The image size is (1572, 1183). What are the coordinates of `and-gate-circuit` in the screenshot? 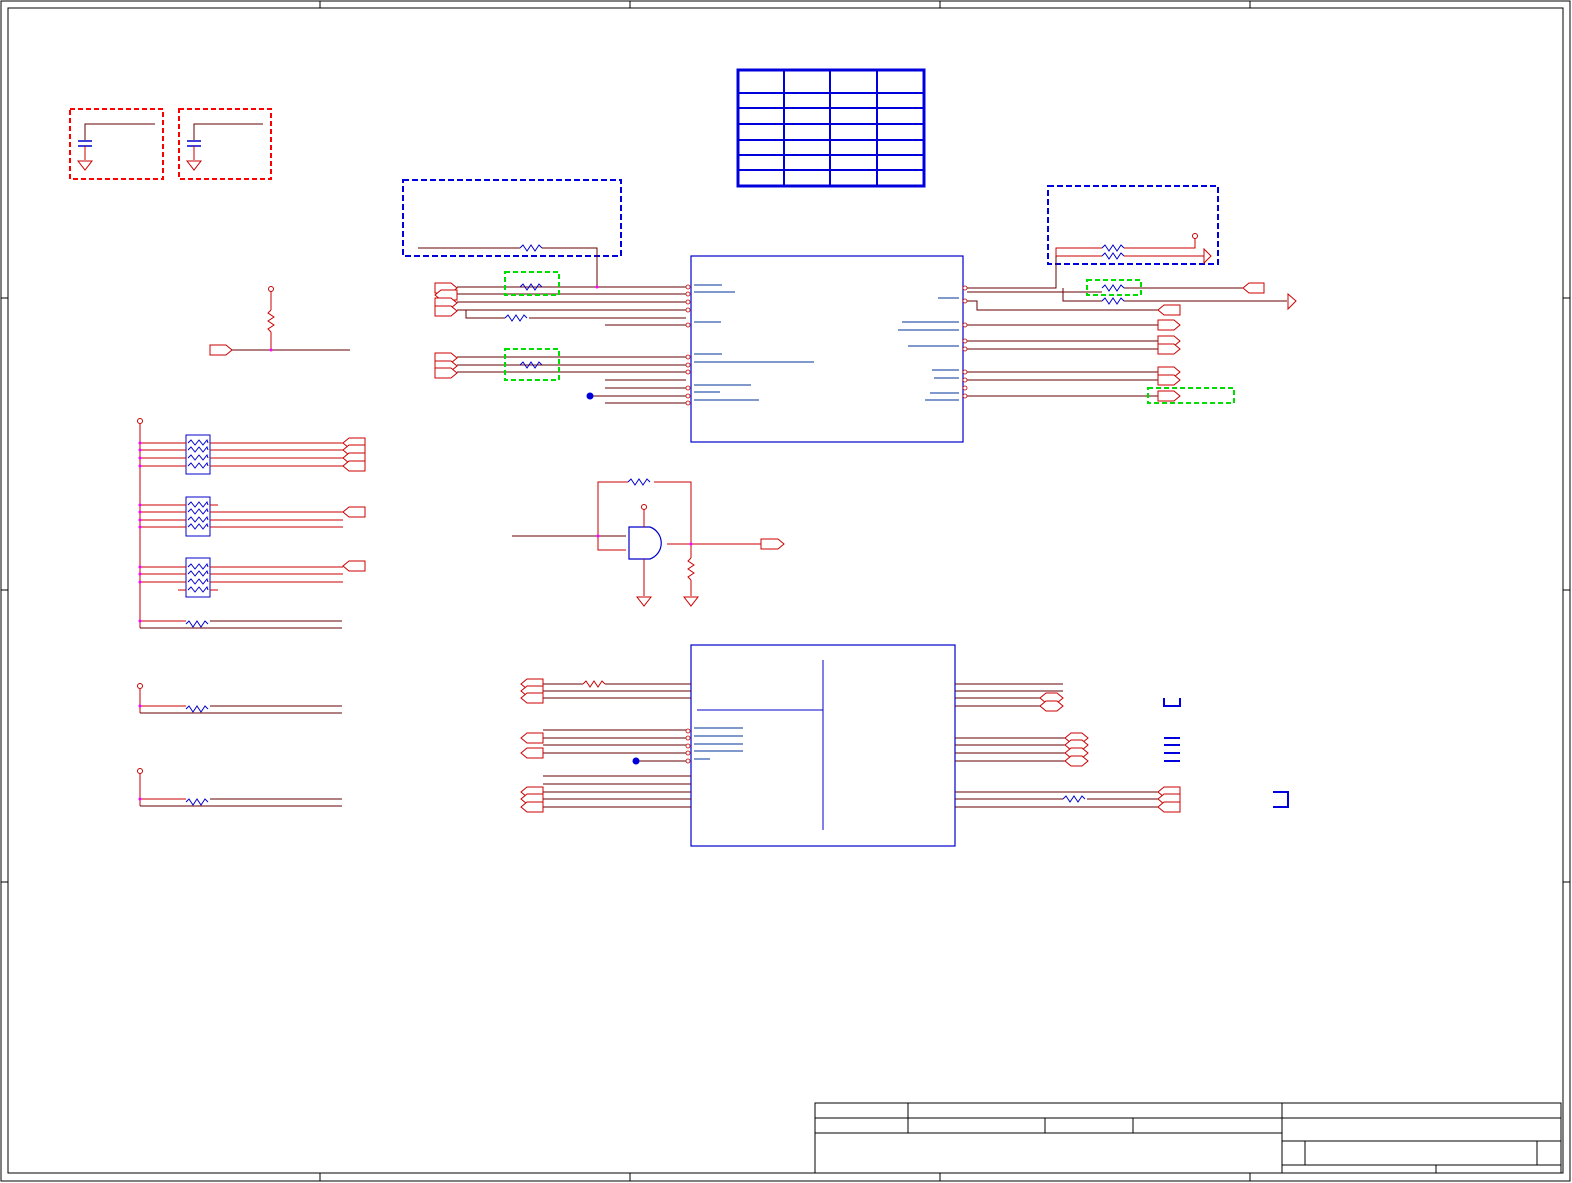 It's located at (648, 542).